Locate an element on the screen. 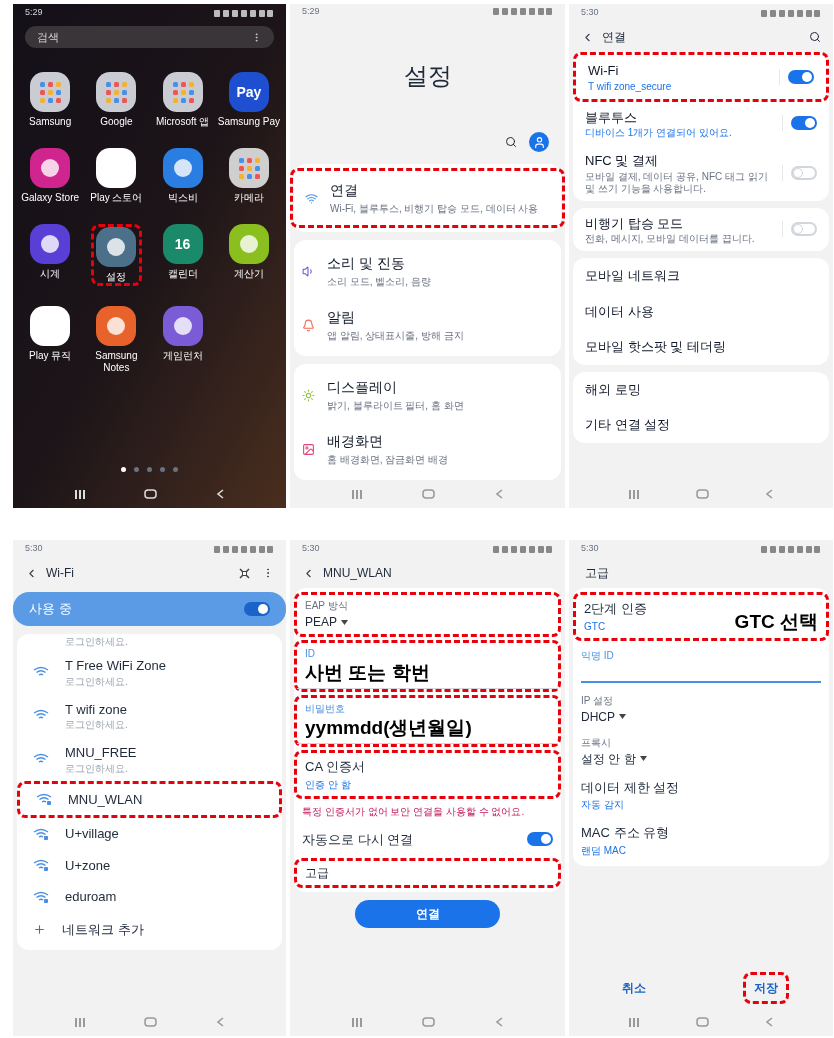  speaker-icon is located at coordinates (308, 271).